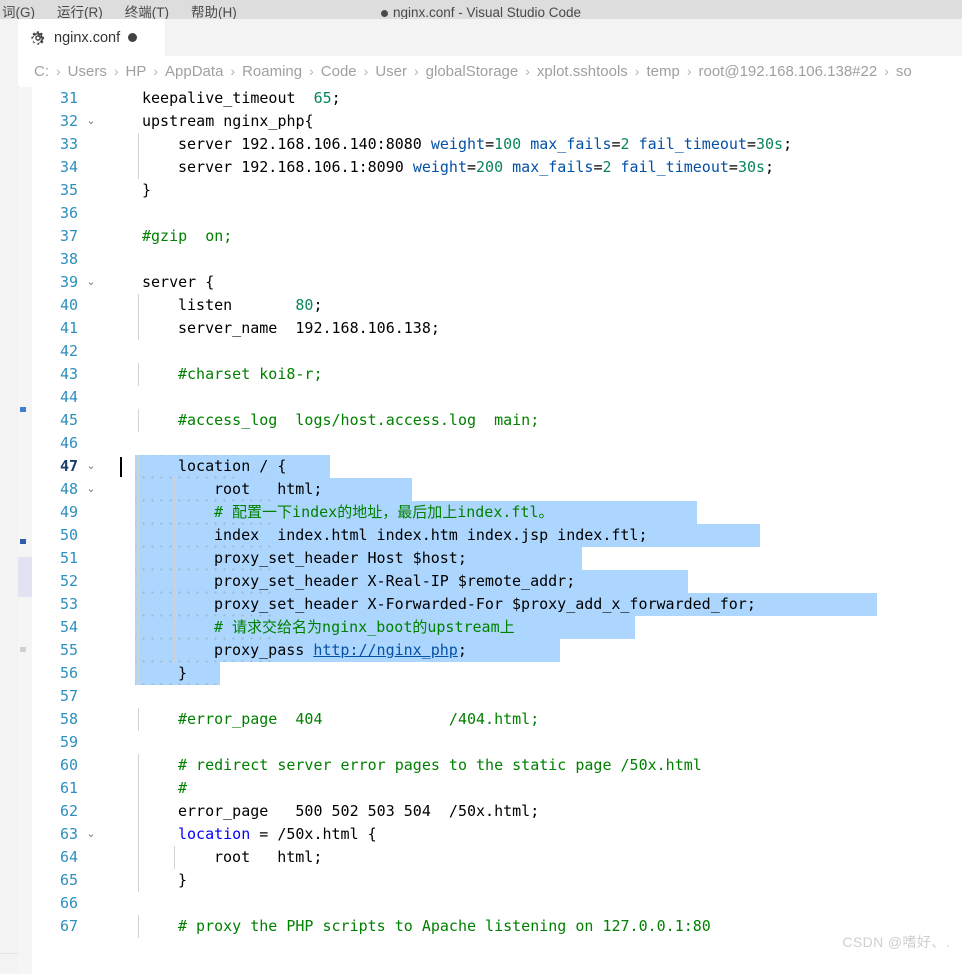  I want to click on code-line: 49 # 配置一下index的地址，最后加上index.ftl。, so click(497, 512).